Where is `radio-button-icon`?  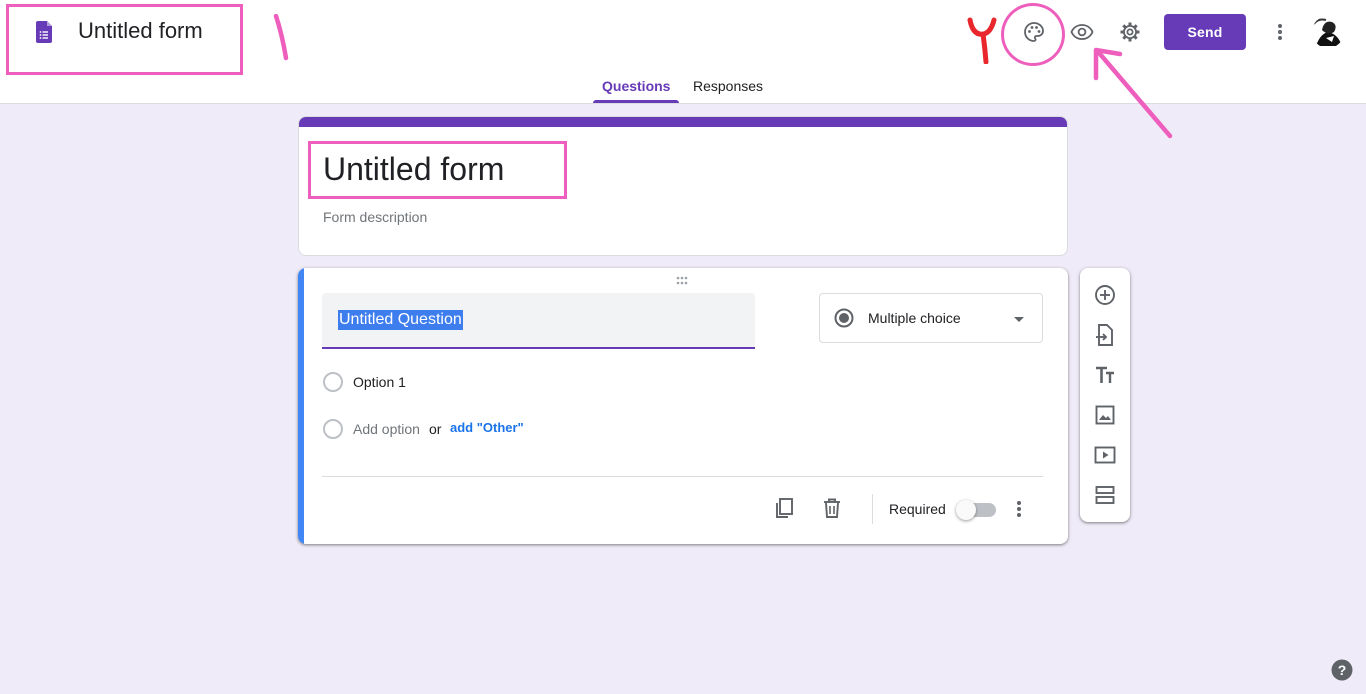
radio-button-icon is located at coordinates (844, 318).